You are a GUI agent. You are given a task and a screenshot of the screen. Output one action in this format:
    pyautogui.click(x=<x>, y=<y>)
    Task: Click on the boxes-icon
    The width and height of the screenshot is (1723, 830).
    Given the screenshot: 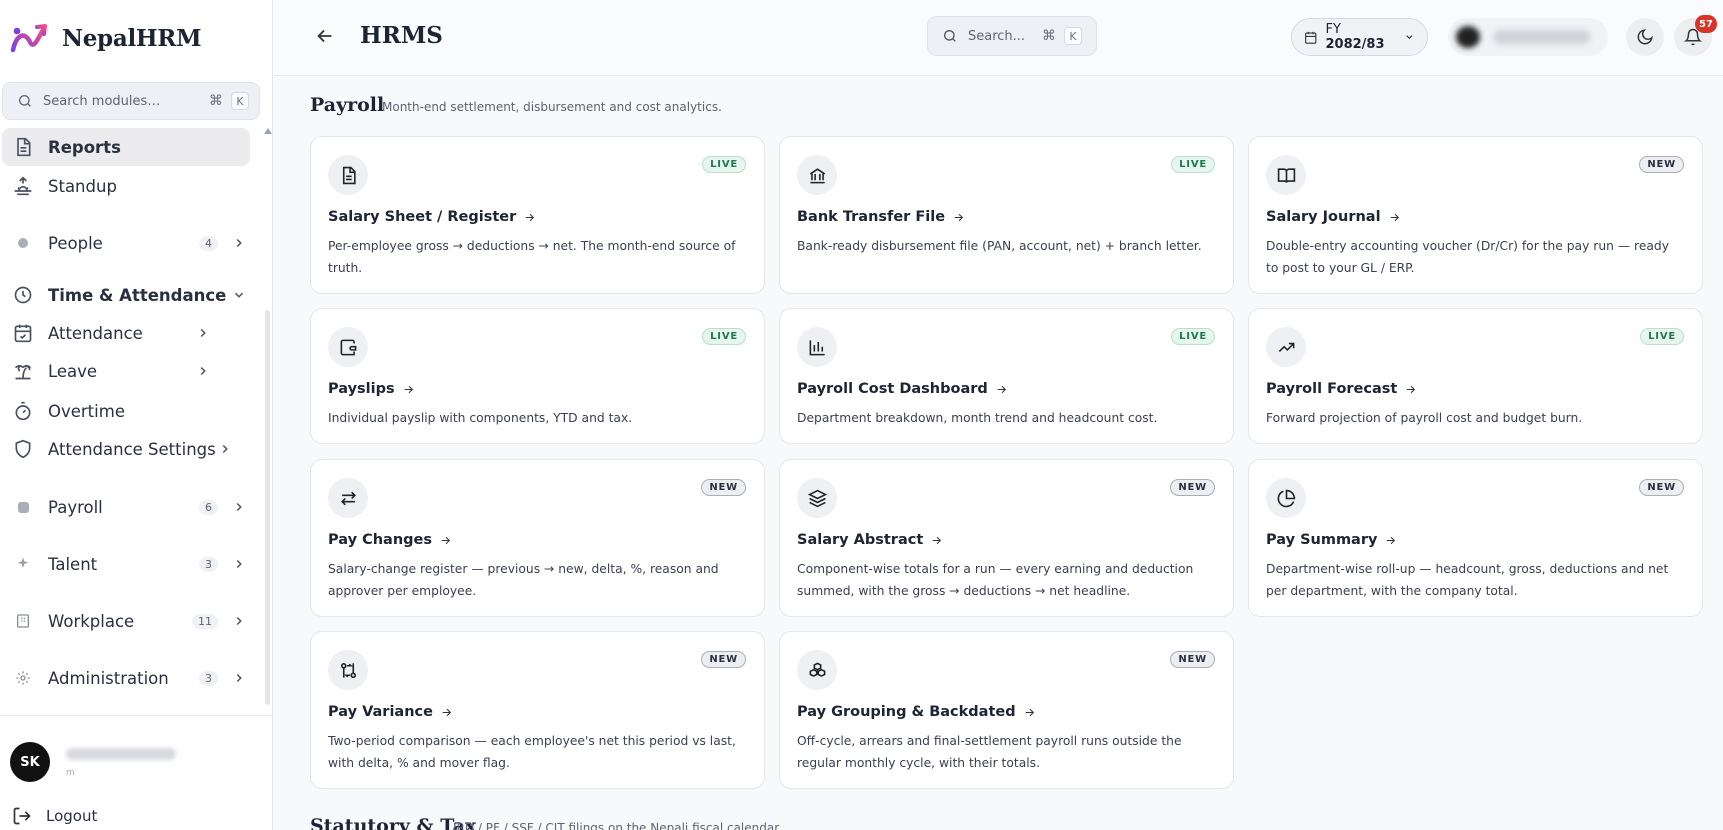 What is the action you would take?
    pyautogui.click(x=817, y=670)
    